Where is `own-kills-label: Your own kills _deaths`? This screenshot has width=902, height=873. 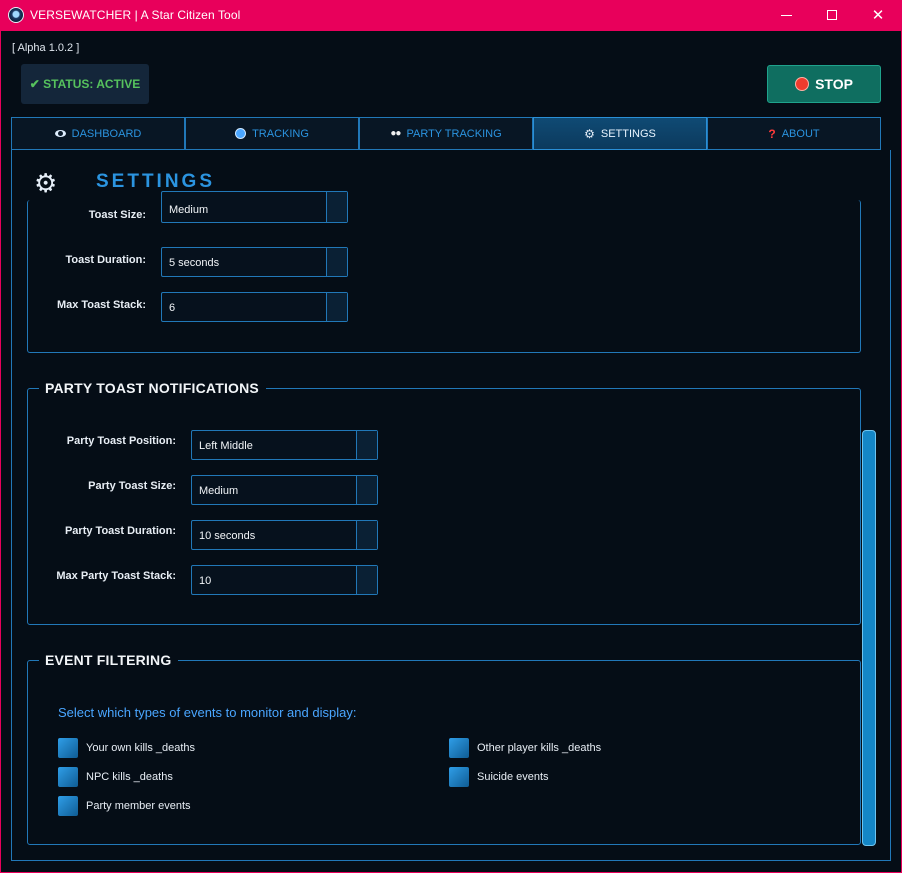
own-kills-label: Your own kills _deaths is located at coordinates (141, 748).